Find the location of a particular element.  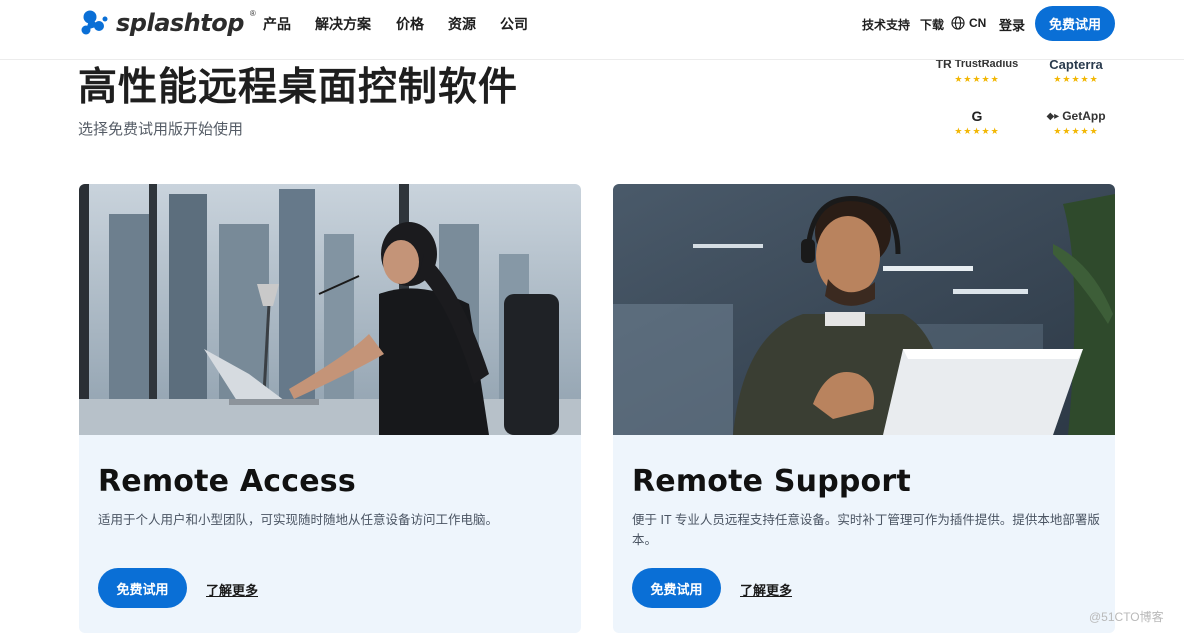

watermark: @51CTO博客 is located at coordinates (1126, 617).